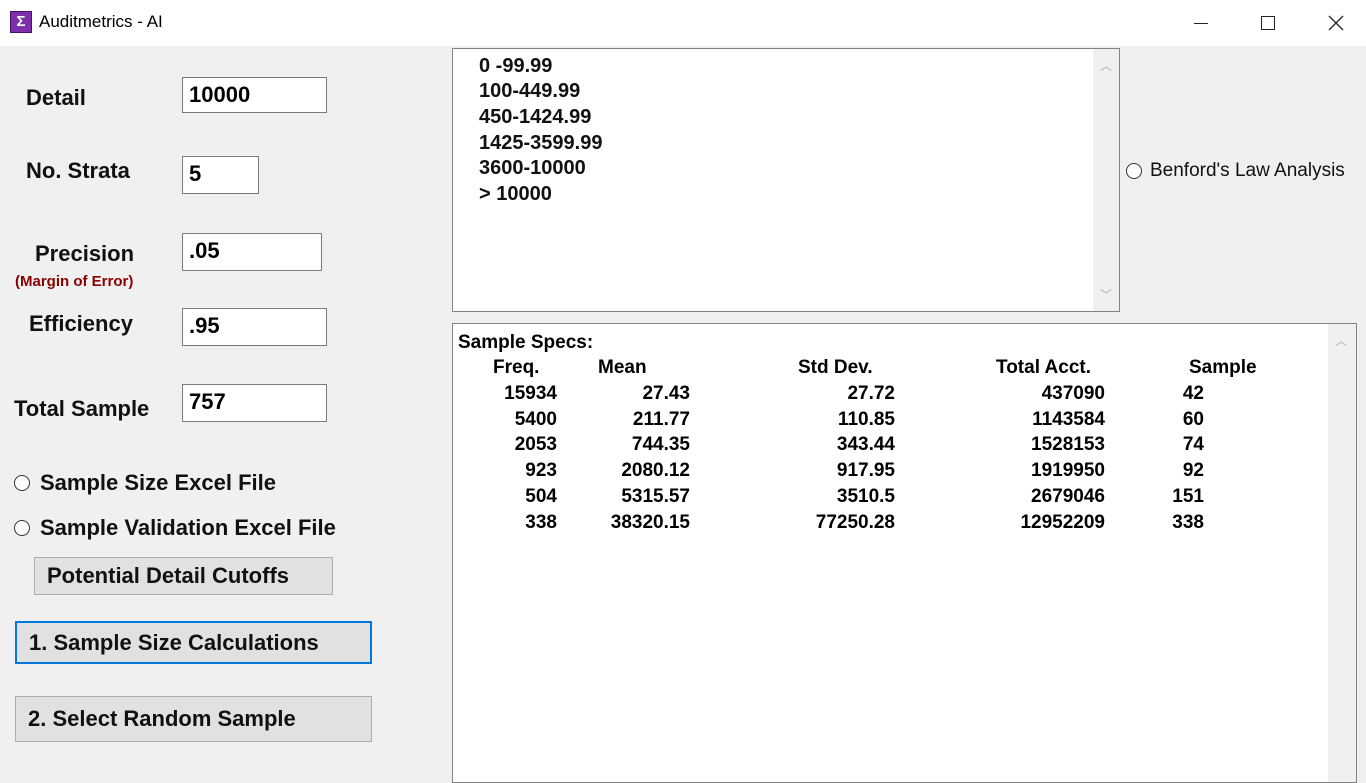  I want to click on table-cell-total-acct: 1528153, so click(1068, 445).